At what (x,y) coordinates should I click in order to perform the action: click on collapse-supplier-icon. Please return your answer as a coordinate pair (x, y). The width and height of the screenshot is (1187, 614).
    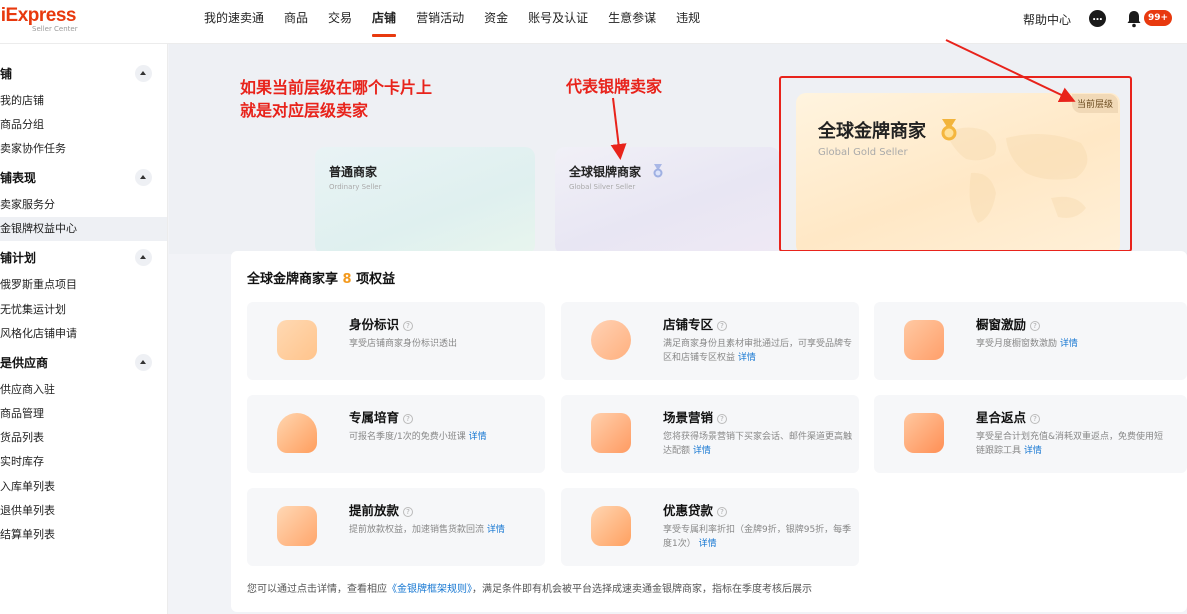
    Looking at the image, I should click on (143, 362).